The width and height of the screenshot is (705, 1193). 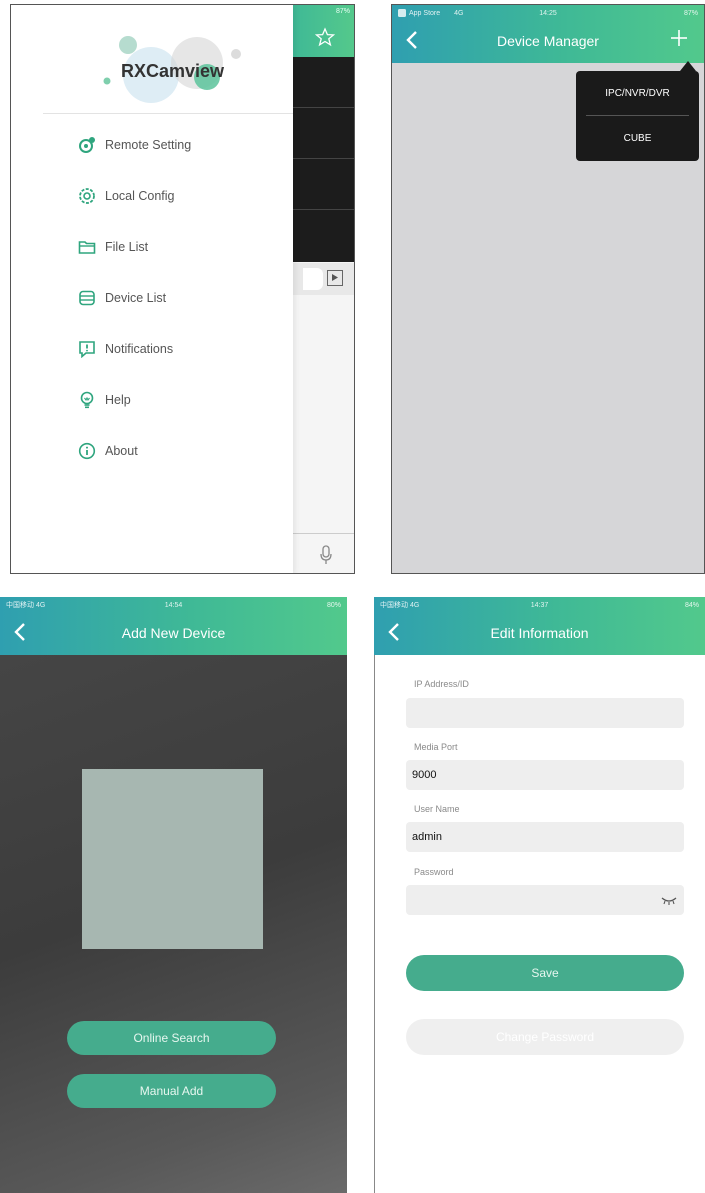 I want to click on background-list, so click(x=323, y=159).